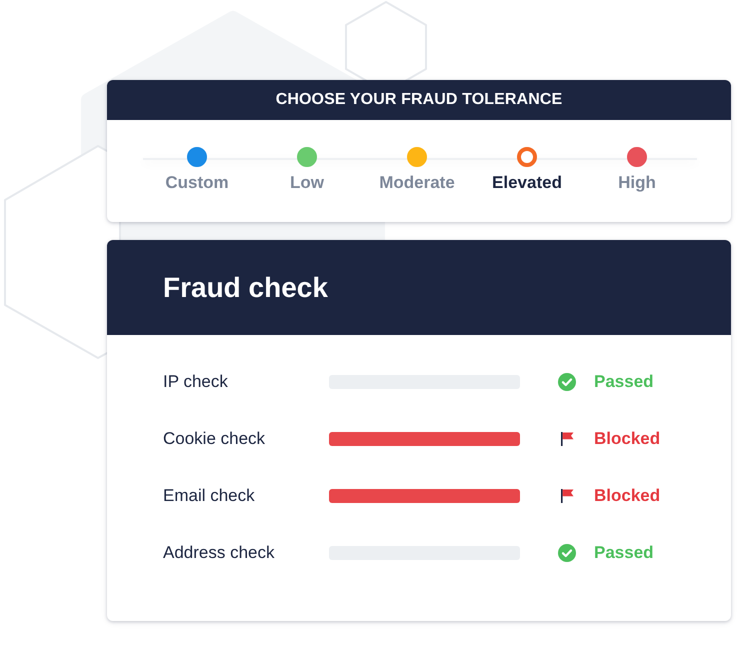 The height and width of the screenshot is (649, 750). What do you see at coordinates (419, 100) in the screenshot?
I see `tolerance-title: CHOOSE YOUR FRAUD TOLERANCE` at bounding box center [419, 100].